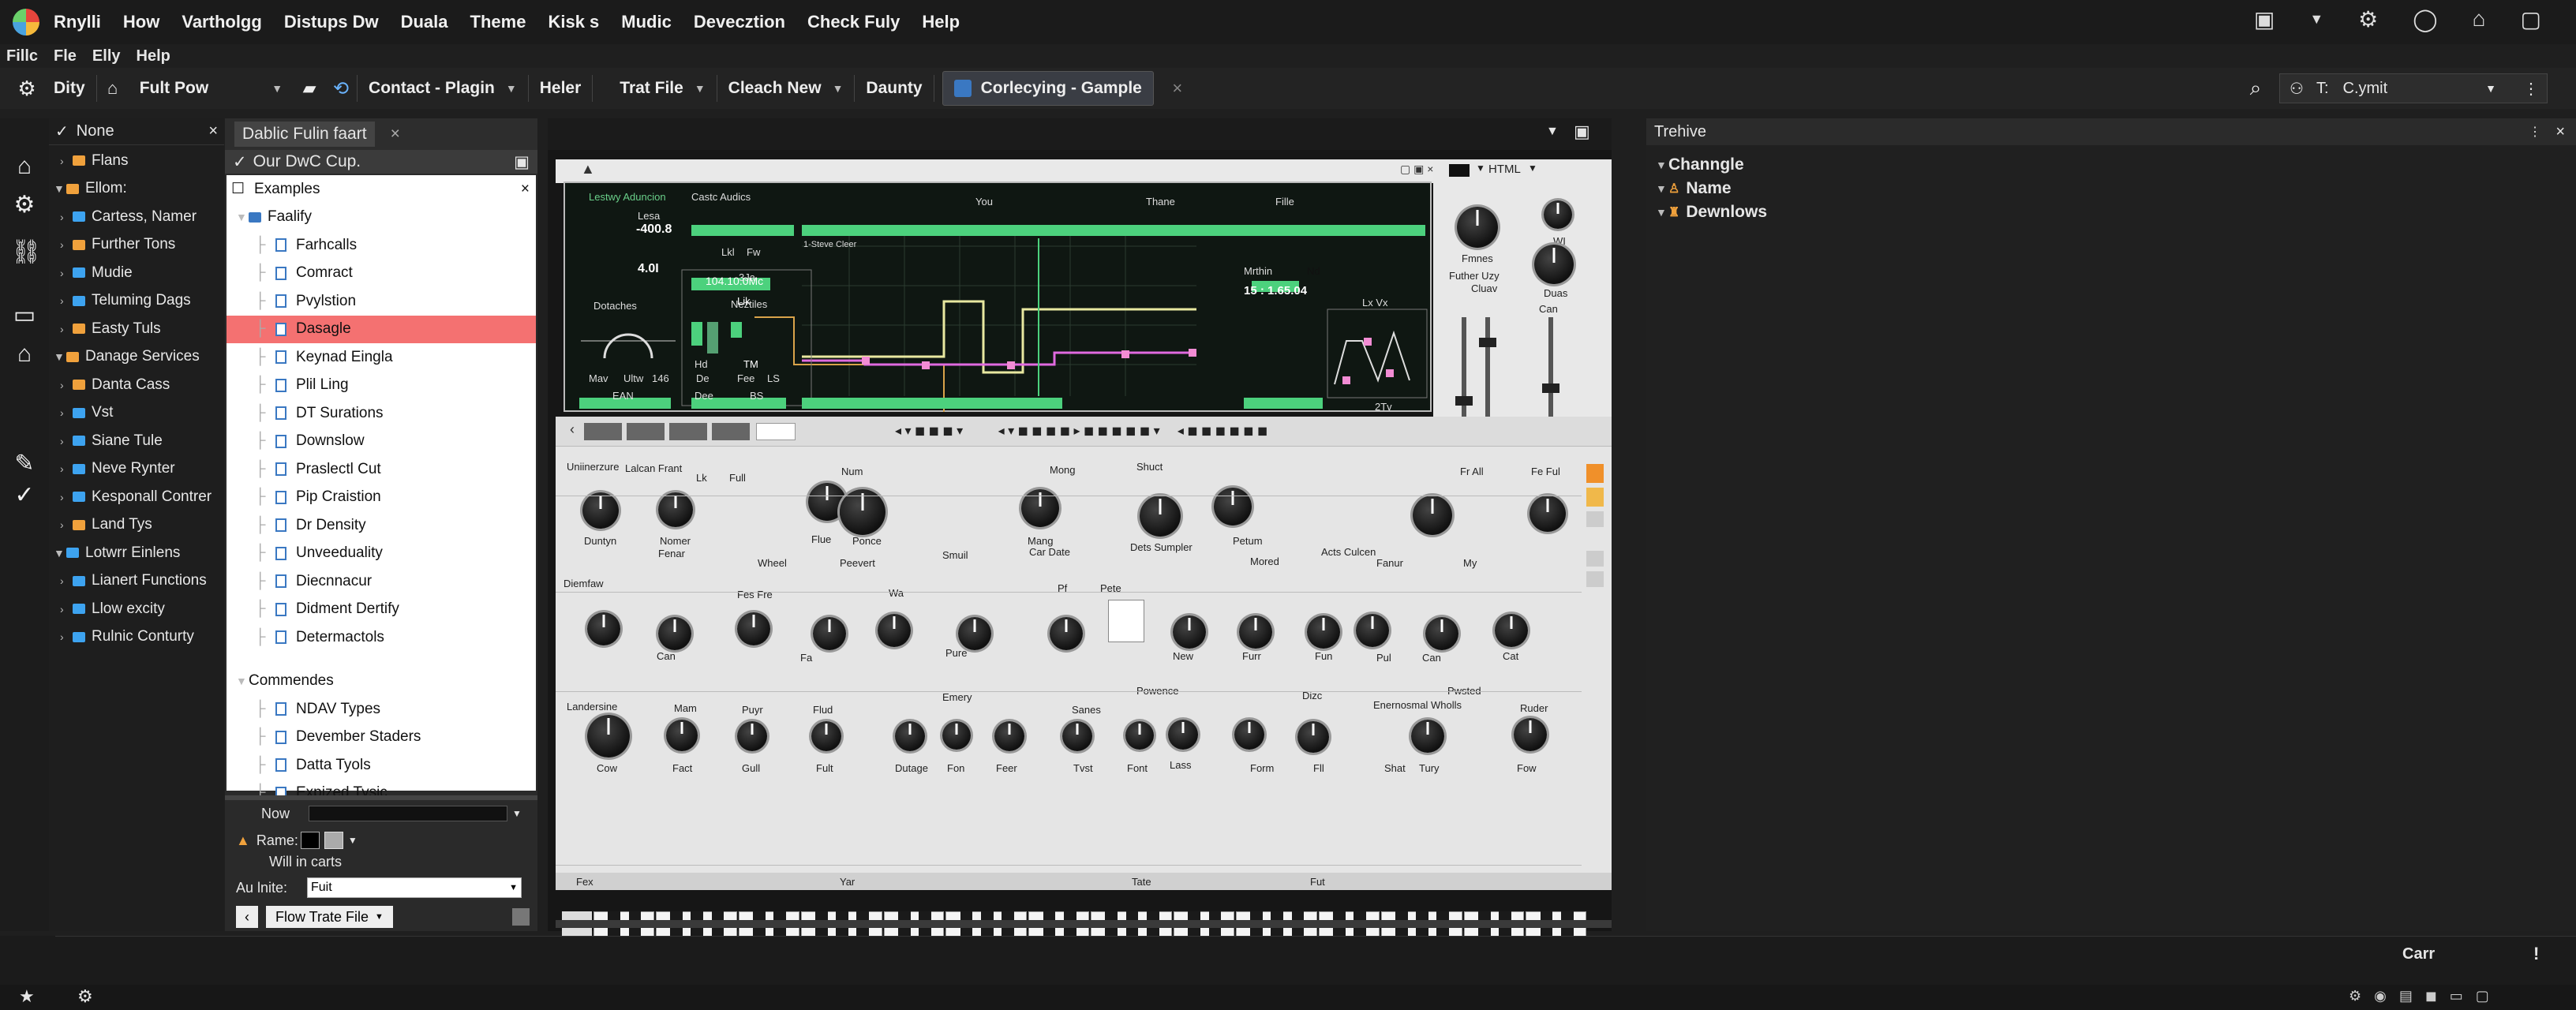 This screenshot has width=2576, height=1010. I want to click on file-item: ├ Praslectl Cut, so click(381, 469).